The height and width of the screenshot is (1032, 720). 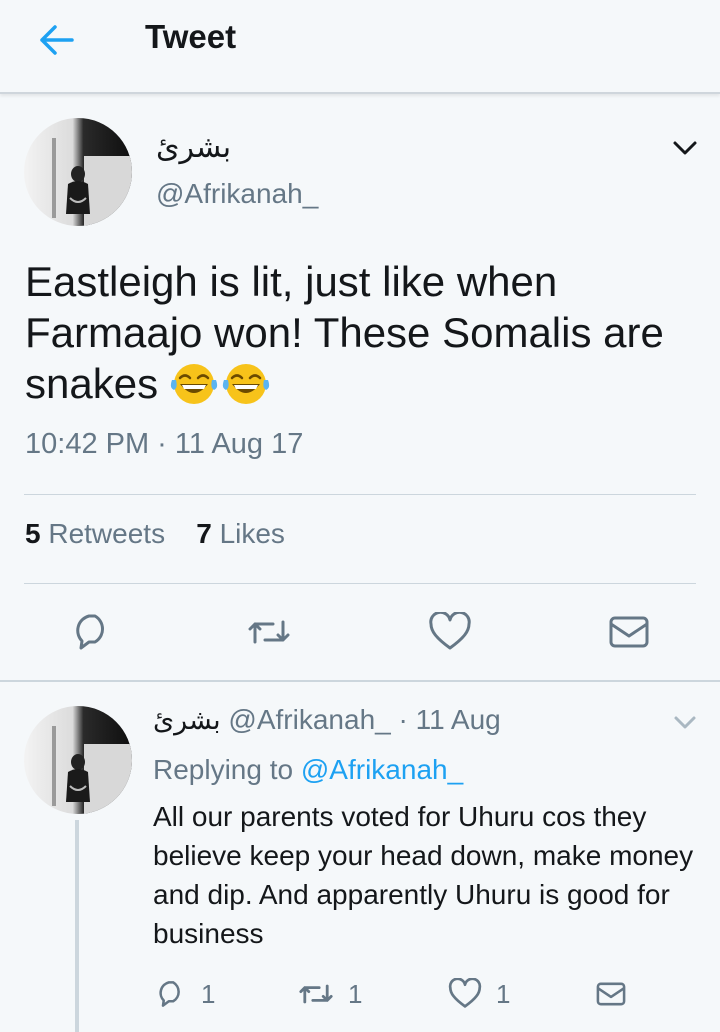 What do you see at coordinates (56, 40) in the screenshot?
I see `back-arrow-icon` at bounding box center [56, 40].